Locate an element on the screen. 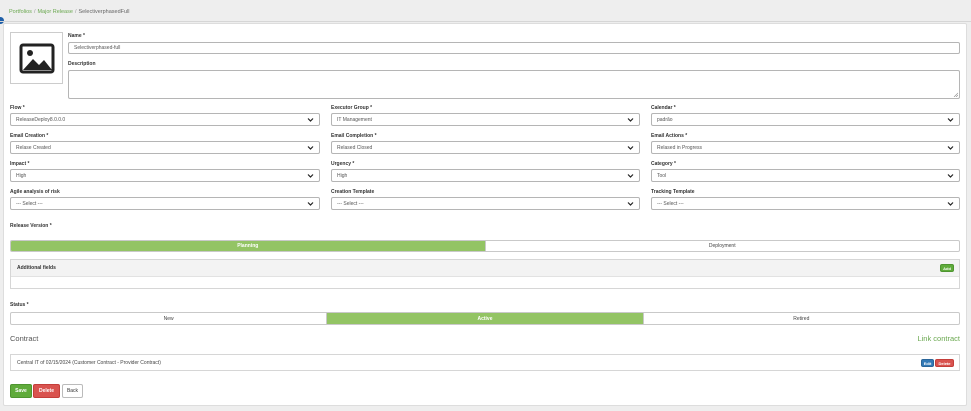 The width and height of the screenshot is (971, 411). impact-label: Impact * is located at coordinates (20, 164).